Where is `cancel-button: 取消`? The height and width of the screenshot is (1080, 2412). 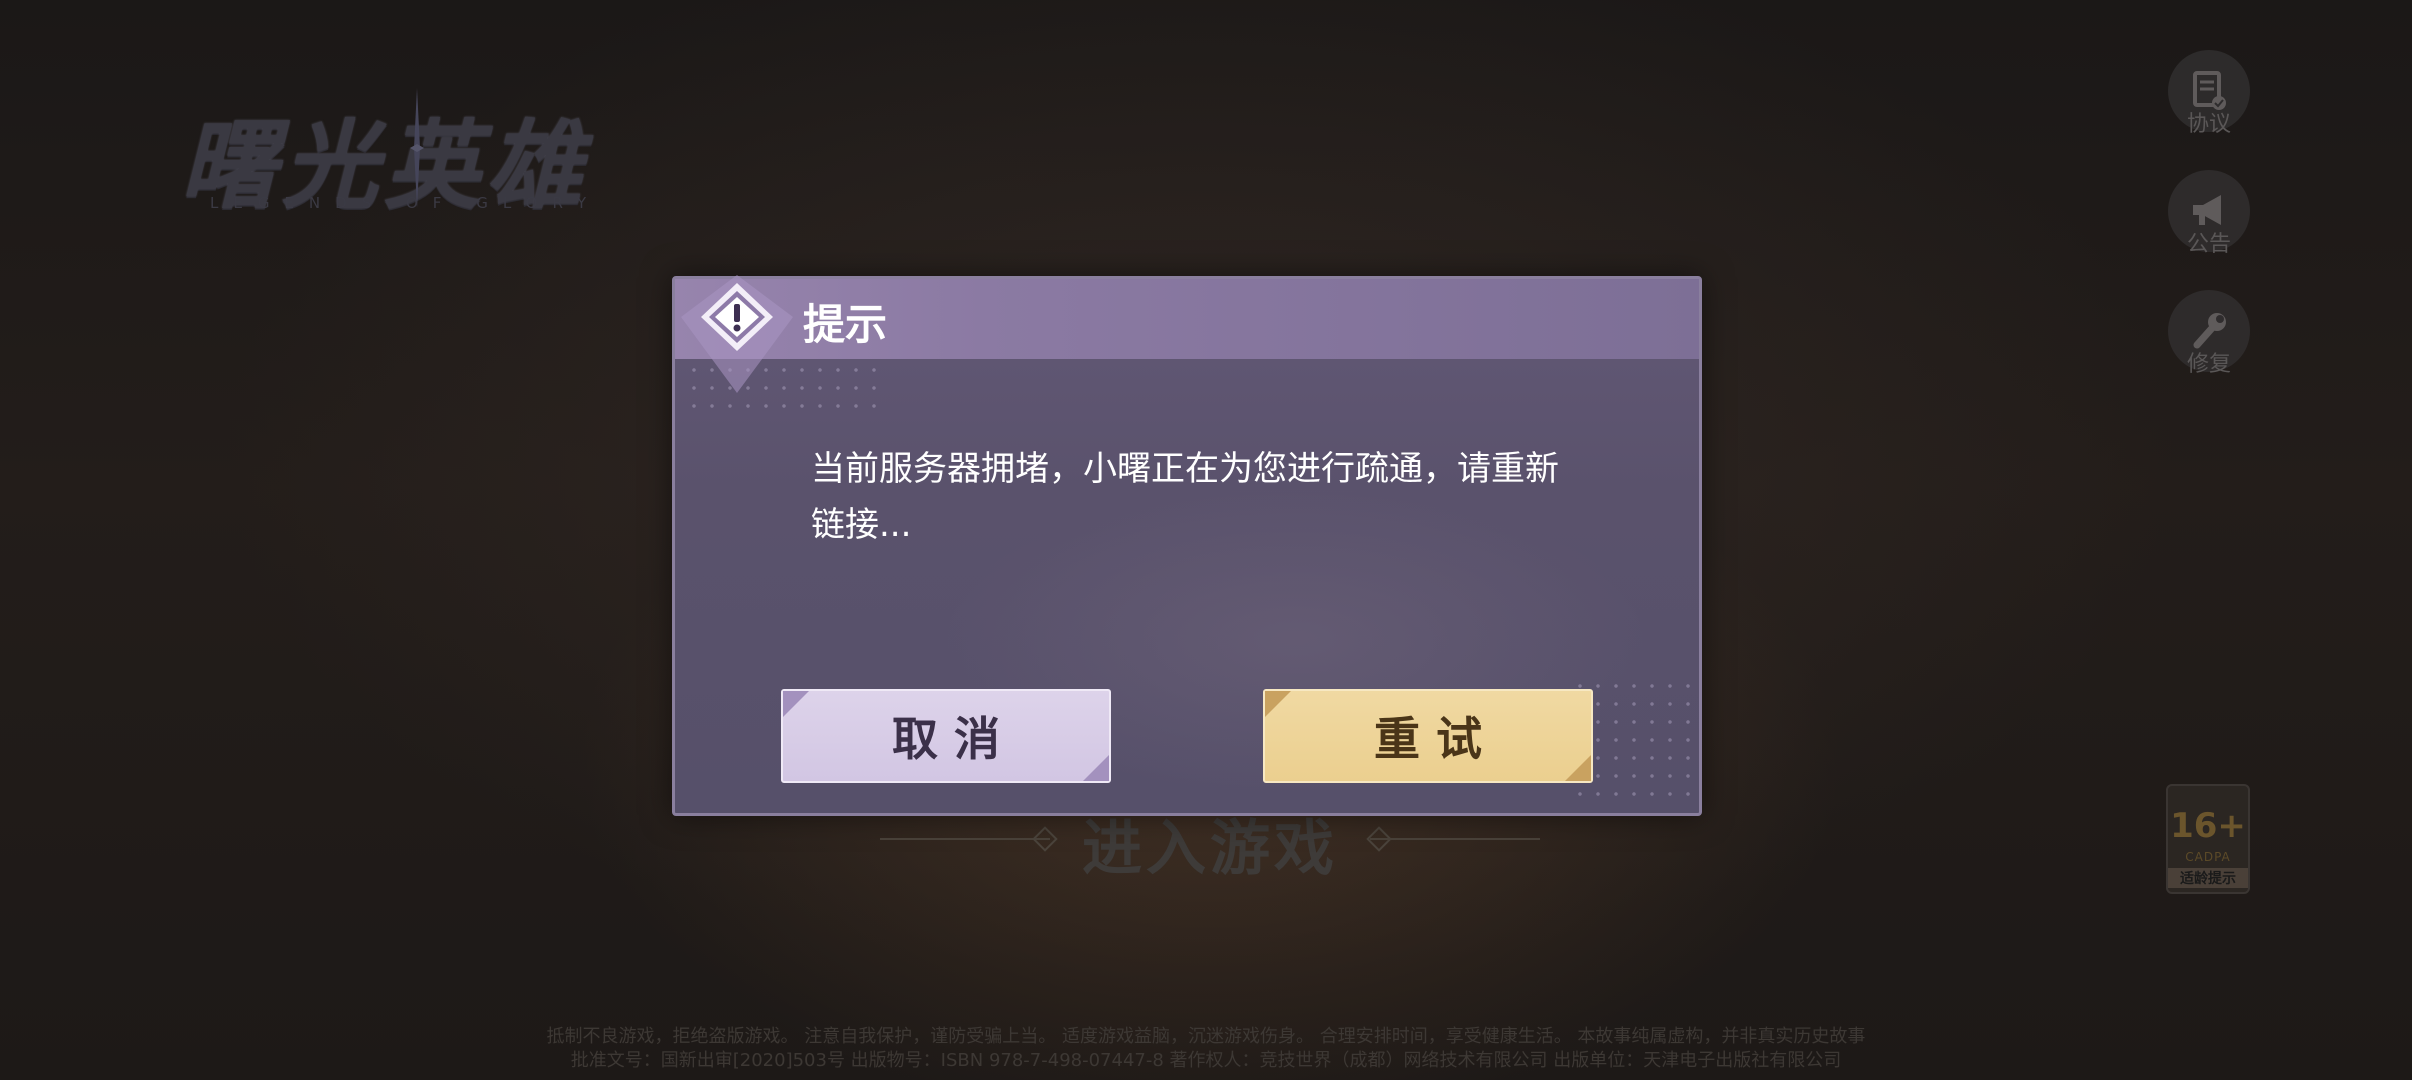
cancel-button: 取消 is located at coordinates (946, 736).